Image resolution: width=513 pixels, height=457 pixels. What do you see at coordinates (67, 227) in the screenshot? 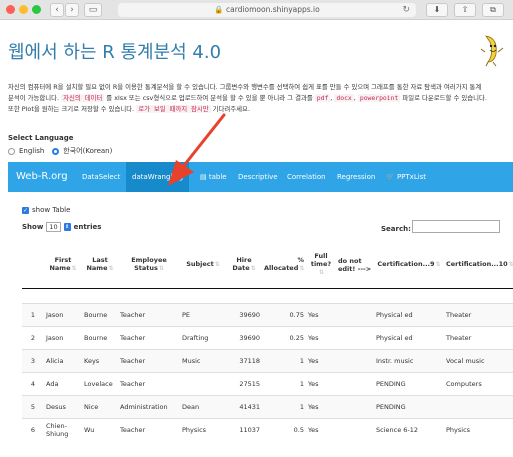
I see `select-arrows-icon: ⇕` at bounding box center [67, 227].